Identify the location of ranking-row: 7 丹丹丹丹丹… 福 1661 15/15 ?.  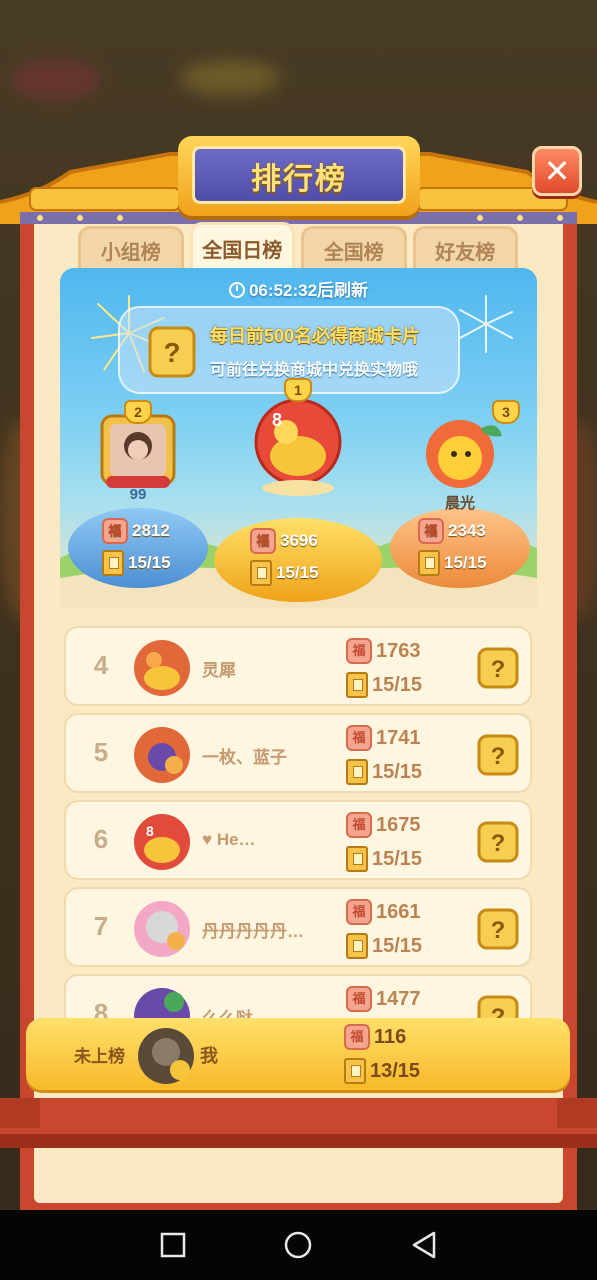
(298, 927).